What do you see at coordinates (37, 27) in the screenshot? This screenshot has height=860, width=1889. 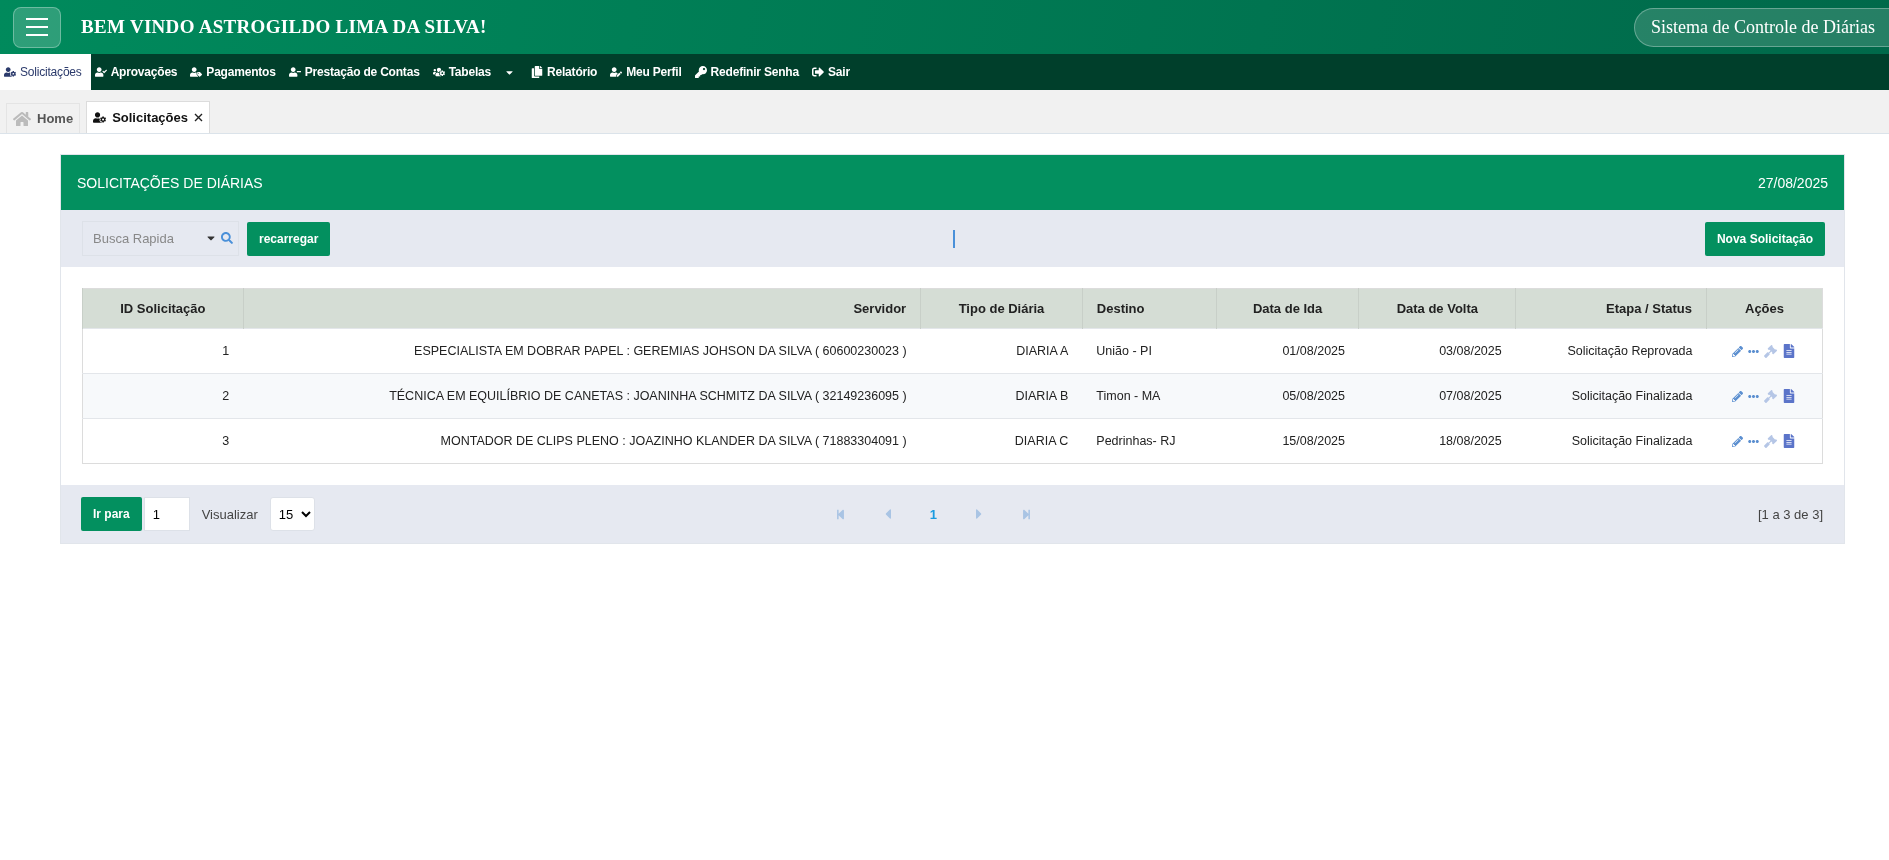 I see `menu-button` at bounding box center [37, 27].